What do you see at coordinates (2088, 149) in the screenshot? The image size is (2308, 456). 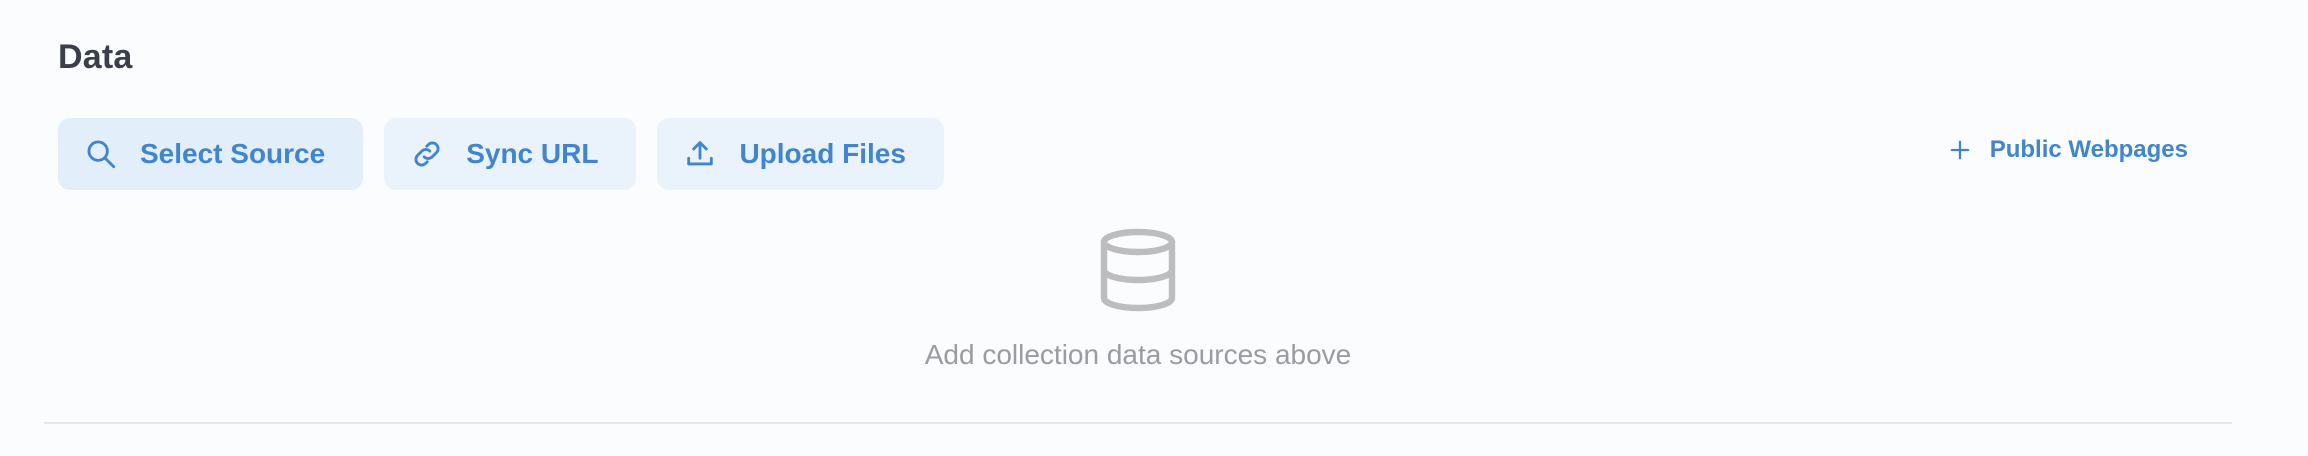 I see `public-webpages-label: Public Webpages` at bounding box center [2088, 149].